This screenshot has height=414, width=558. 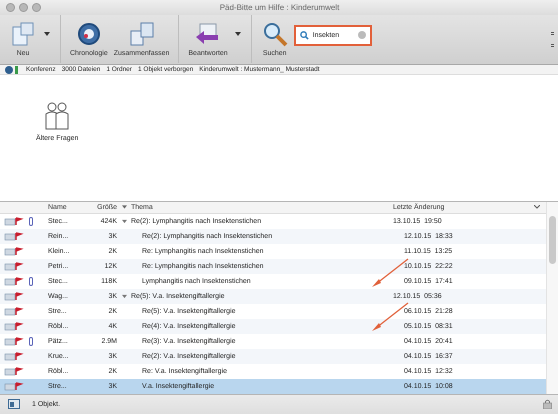 I want to click on people-icon, so click(x=57, y=116).